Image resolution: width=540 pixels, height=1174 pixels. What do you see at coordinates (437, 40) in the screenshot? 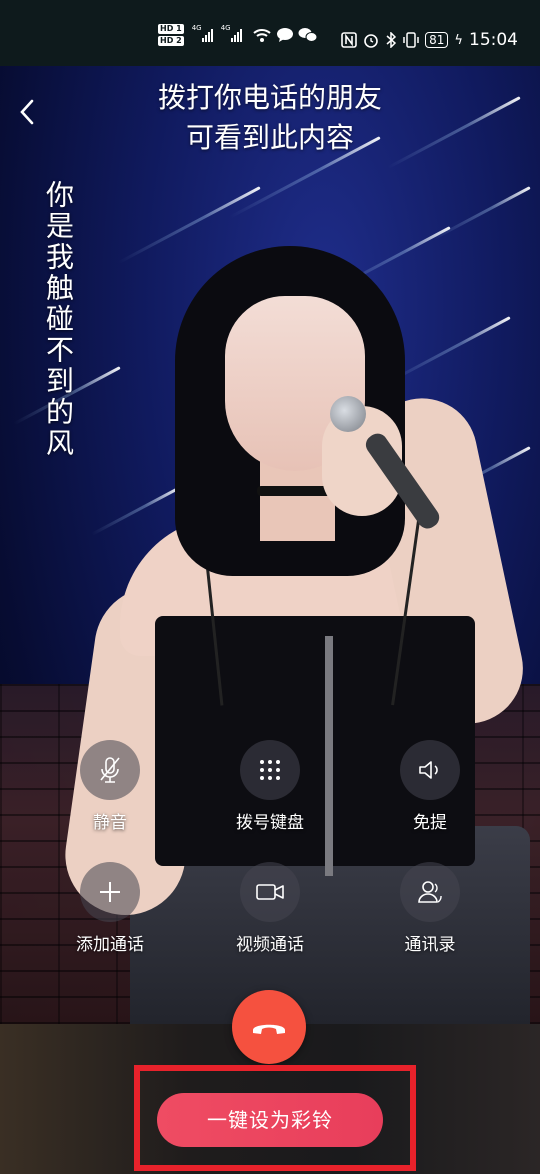
I see `battery-indicator: 81` at bounding box center [437, 40].